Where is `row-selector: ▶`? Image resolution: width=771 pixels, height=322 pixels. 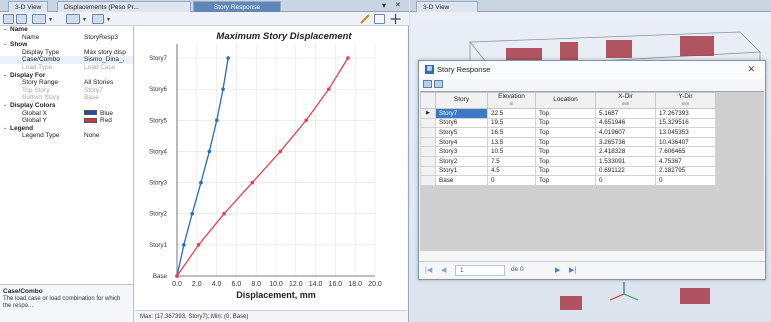 row-selector: ▶ is located at coordinates (428, 113).